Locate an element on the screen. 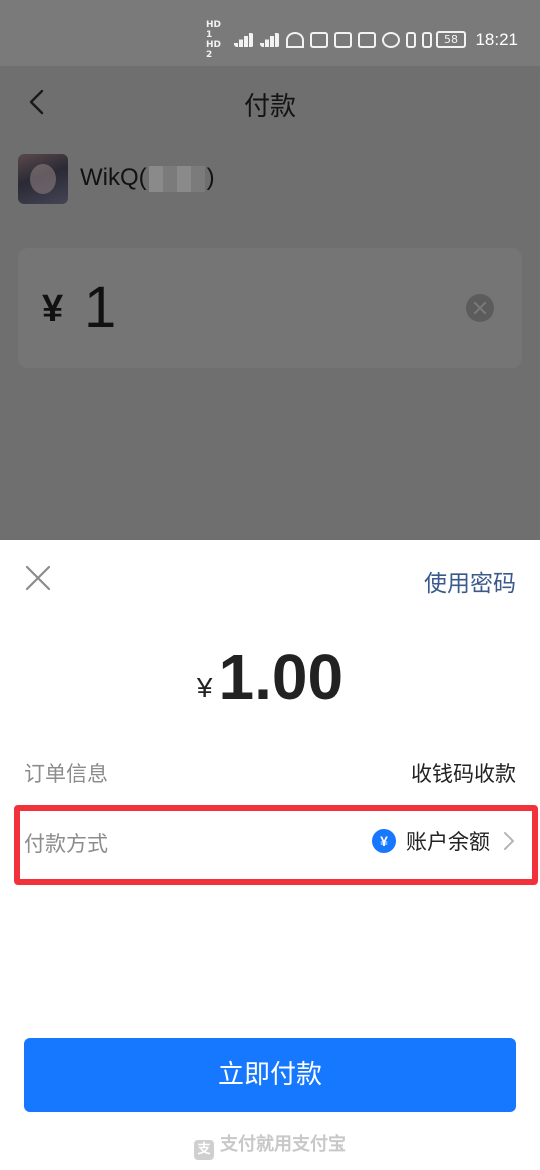 The image size is (540, 1170). alipay-logo-icon: 支 is located at coordinates (204, 1150).